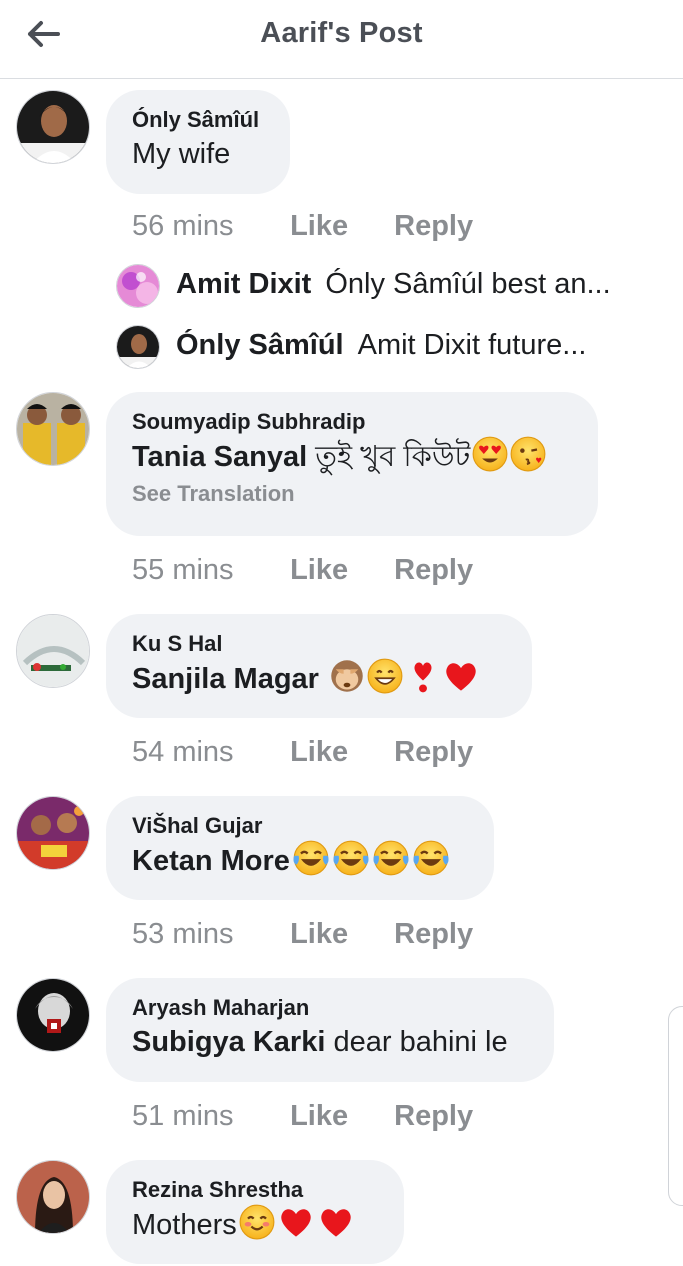 This screenshot has height=1266, width=683. I want to click on comment-text: Ketan More, so click(300, 860).